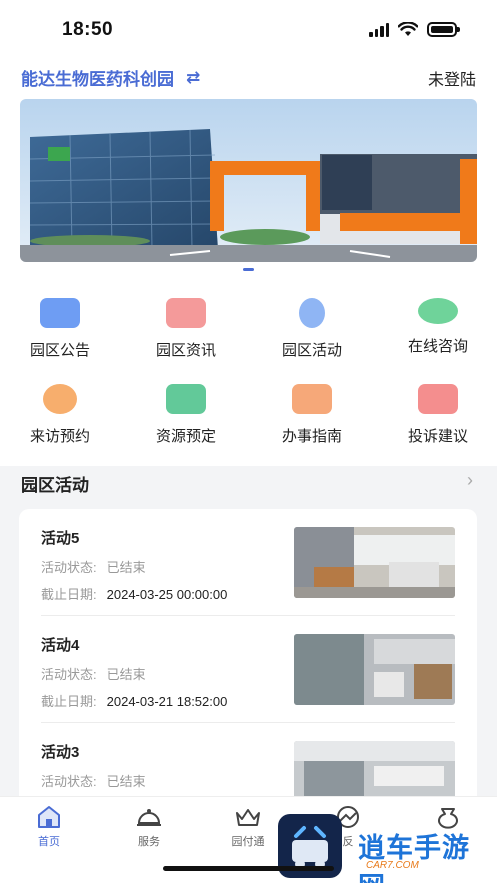 This screenshot has height=883, width=497. What do you see at coordinates (193, 78) in the screenshot?
I see `swap-arrows-icon: ⇄` at bounding box center [193, 78].